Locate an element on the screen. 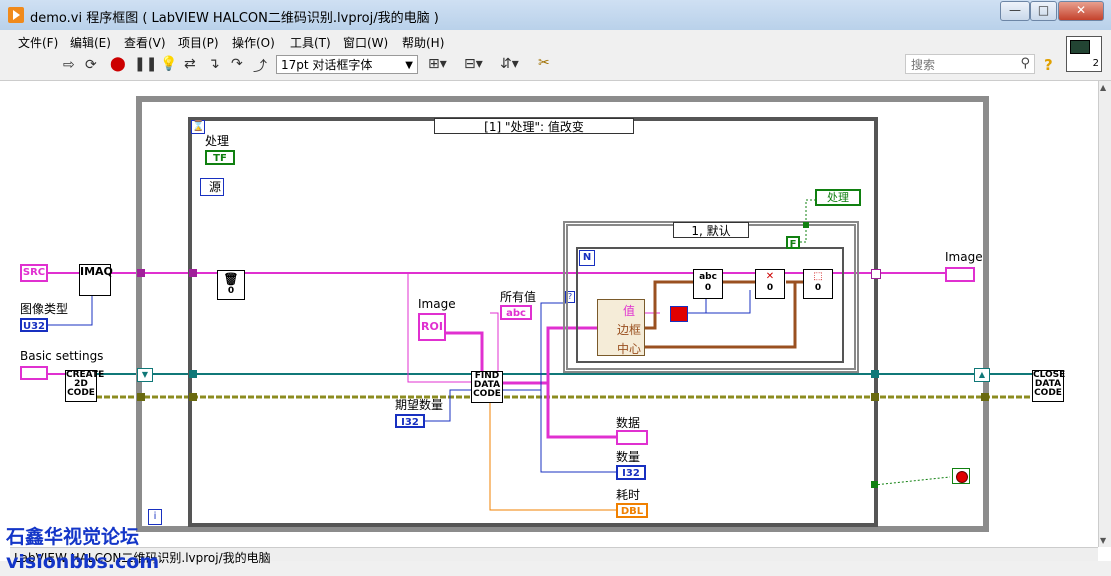 The width and height of the screenshot is (1111, 576). disp-cross-index: 0 is located at coordinates (770, 288).